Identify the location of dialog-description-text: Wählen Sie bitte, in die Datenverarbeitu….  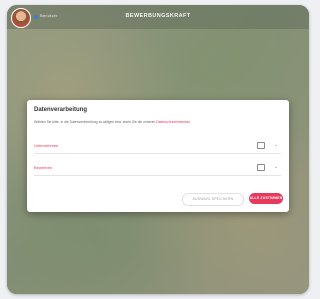
(95, 122).